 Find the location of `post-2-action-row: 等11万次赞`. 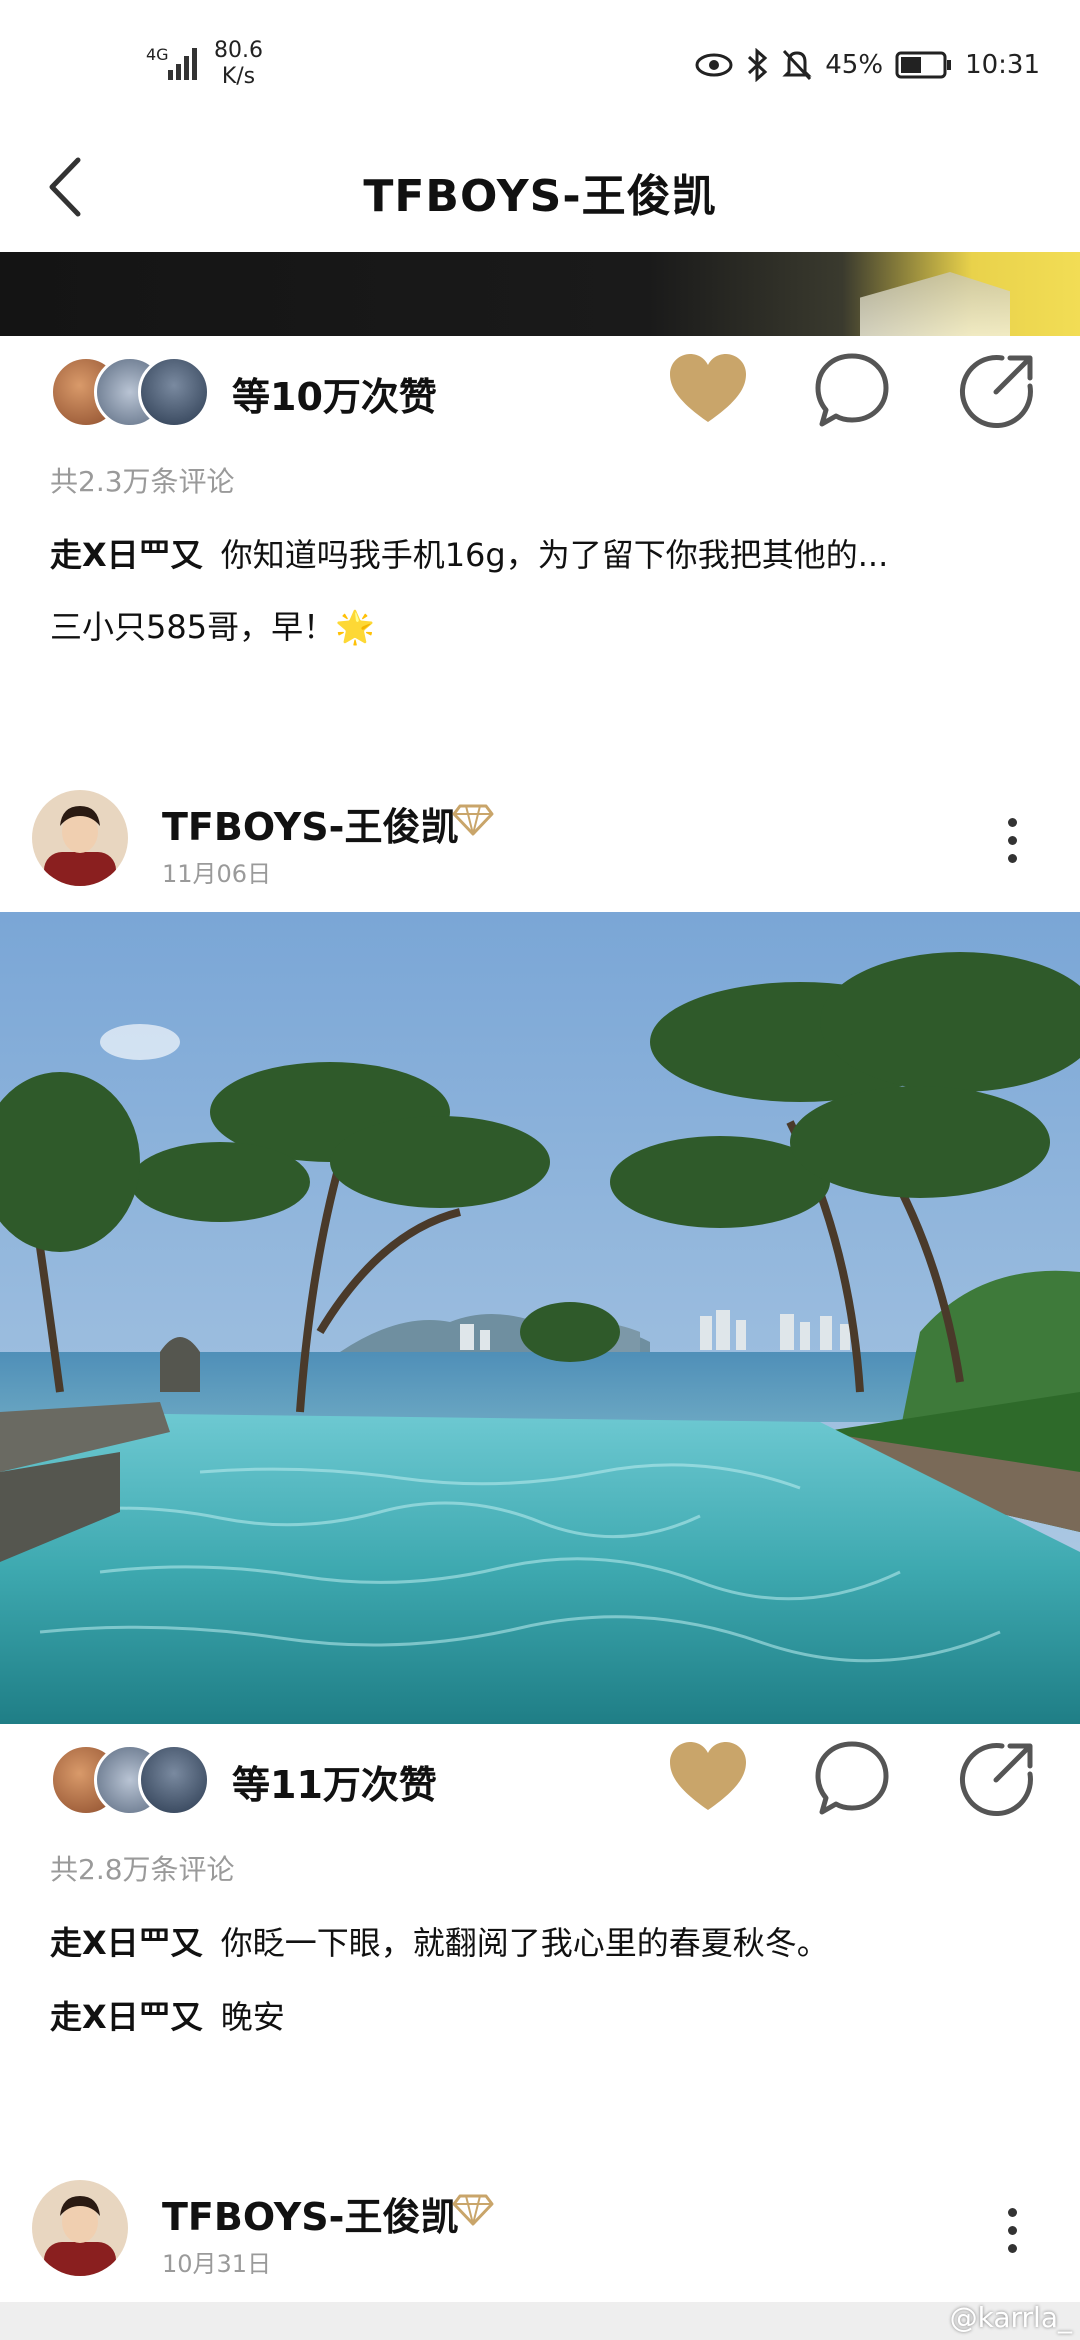

post-2-action-row: 等11万次赞 is located at coordinates (540, 1779).